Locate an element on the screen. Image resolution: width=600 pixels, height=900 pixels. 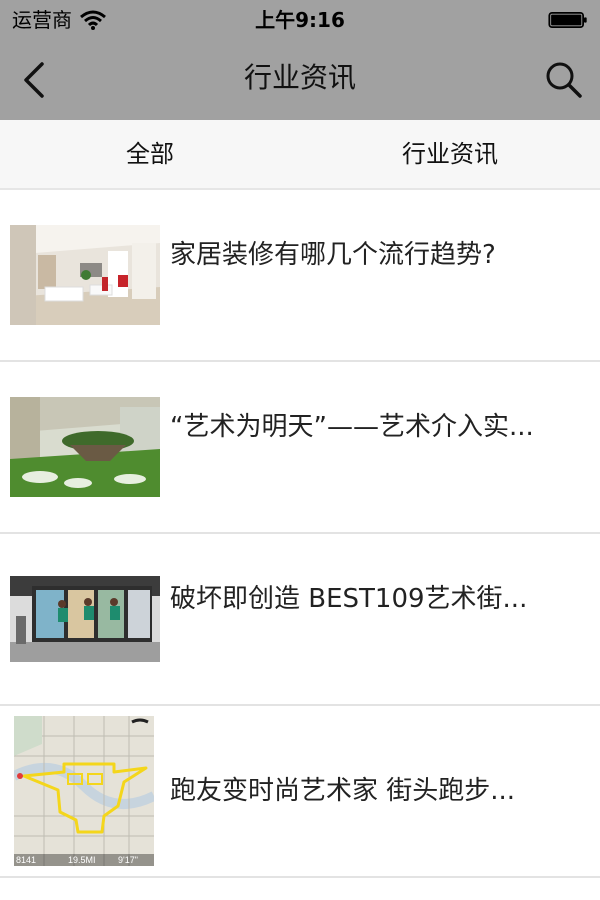
interior-image is located at coordinates (85, 275).